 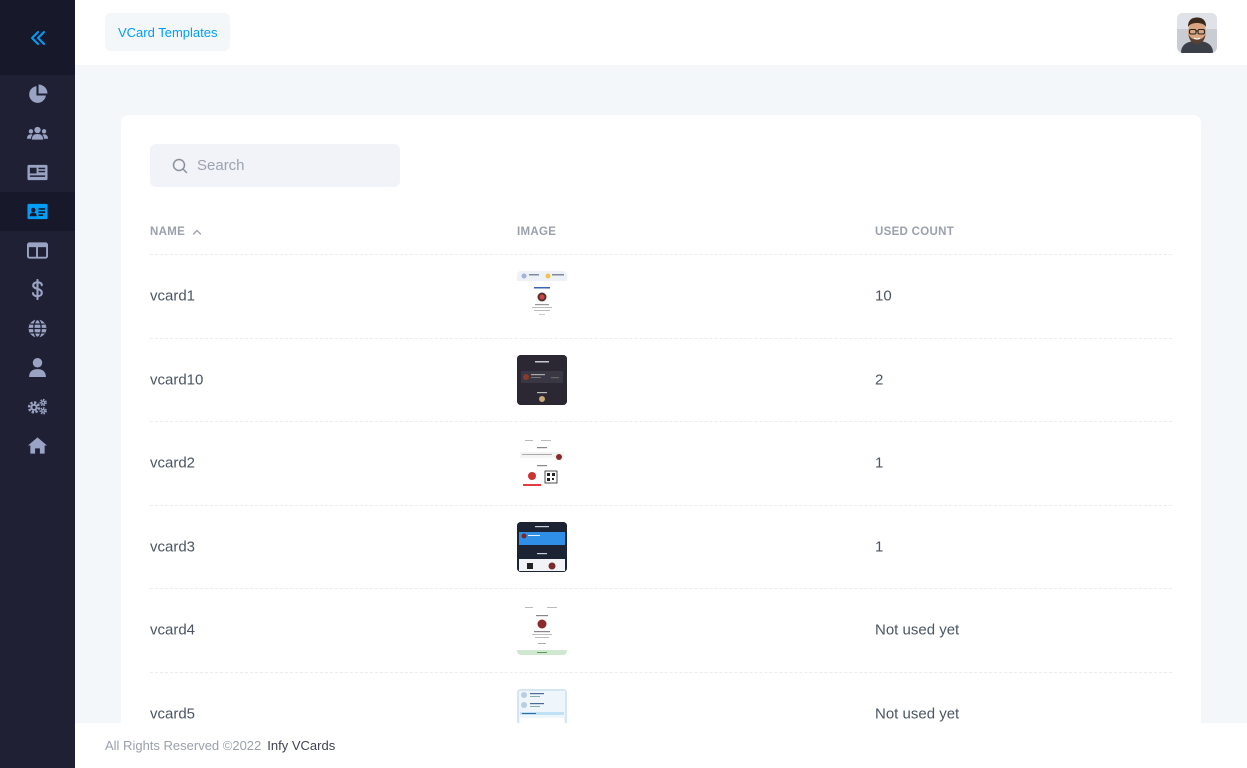 I want to click on layout-icon, so click(x=37, y=250).